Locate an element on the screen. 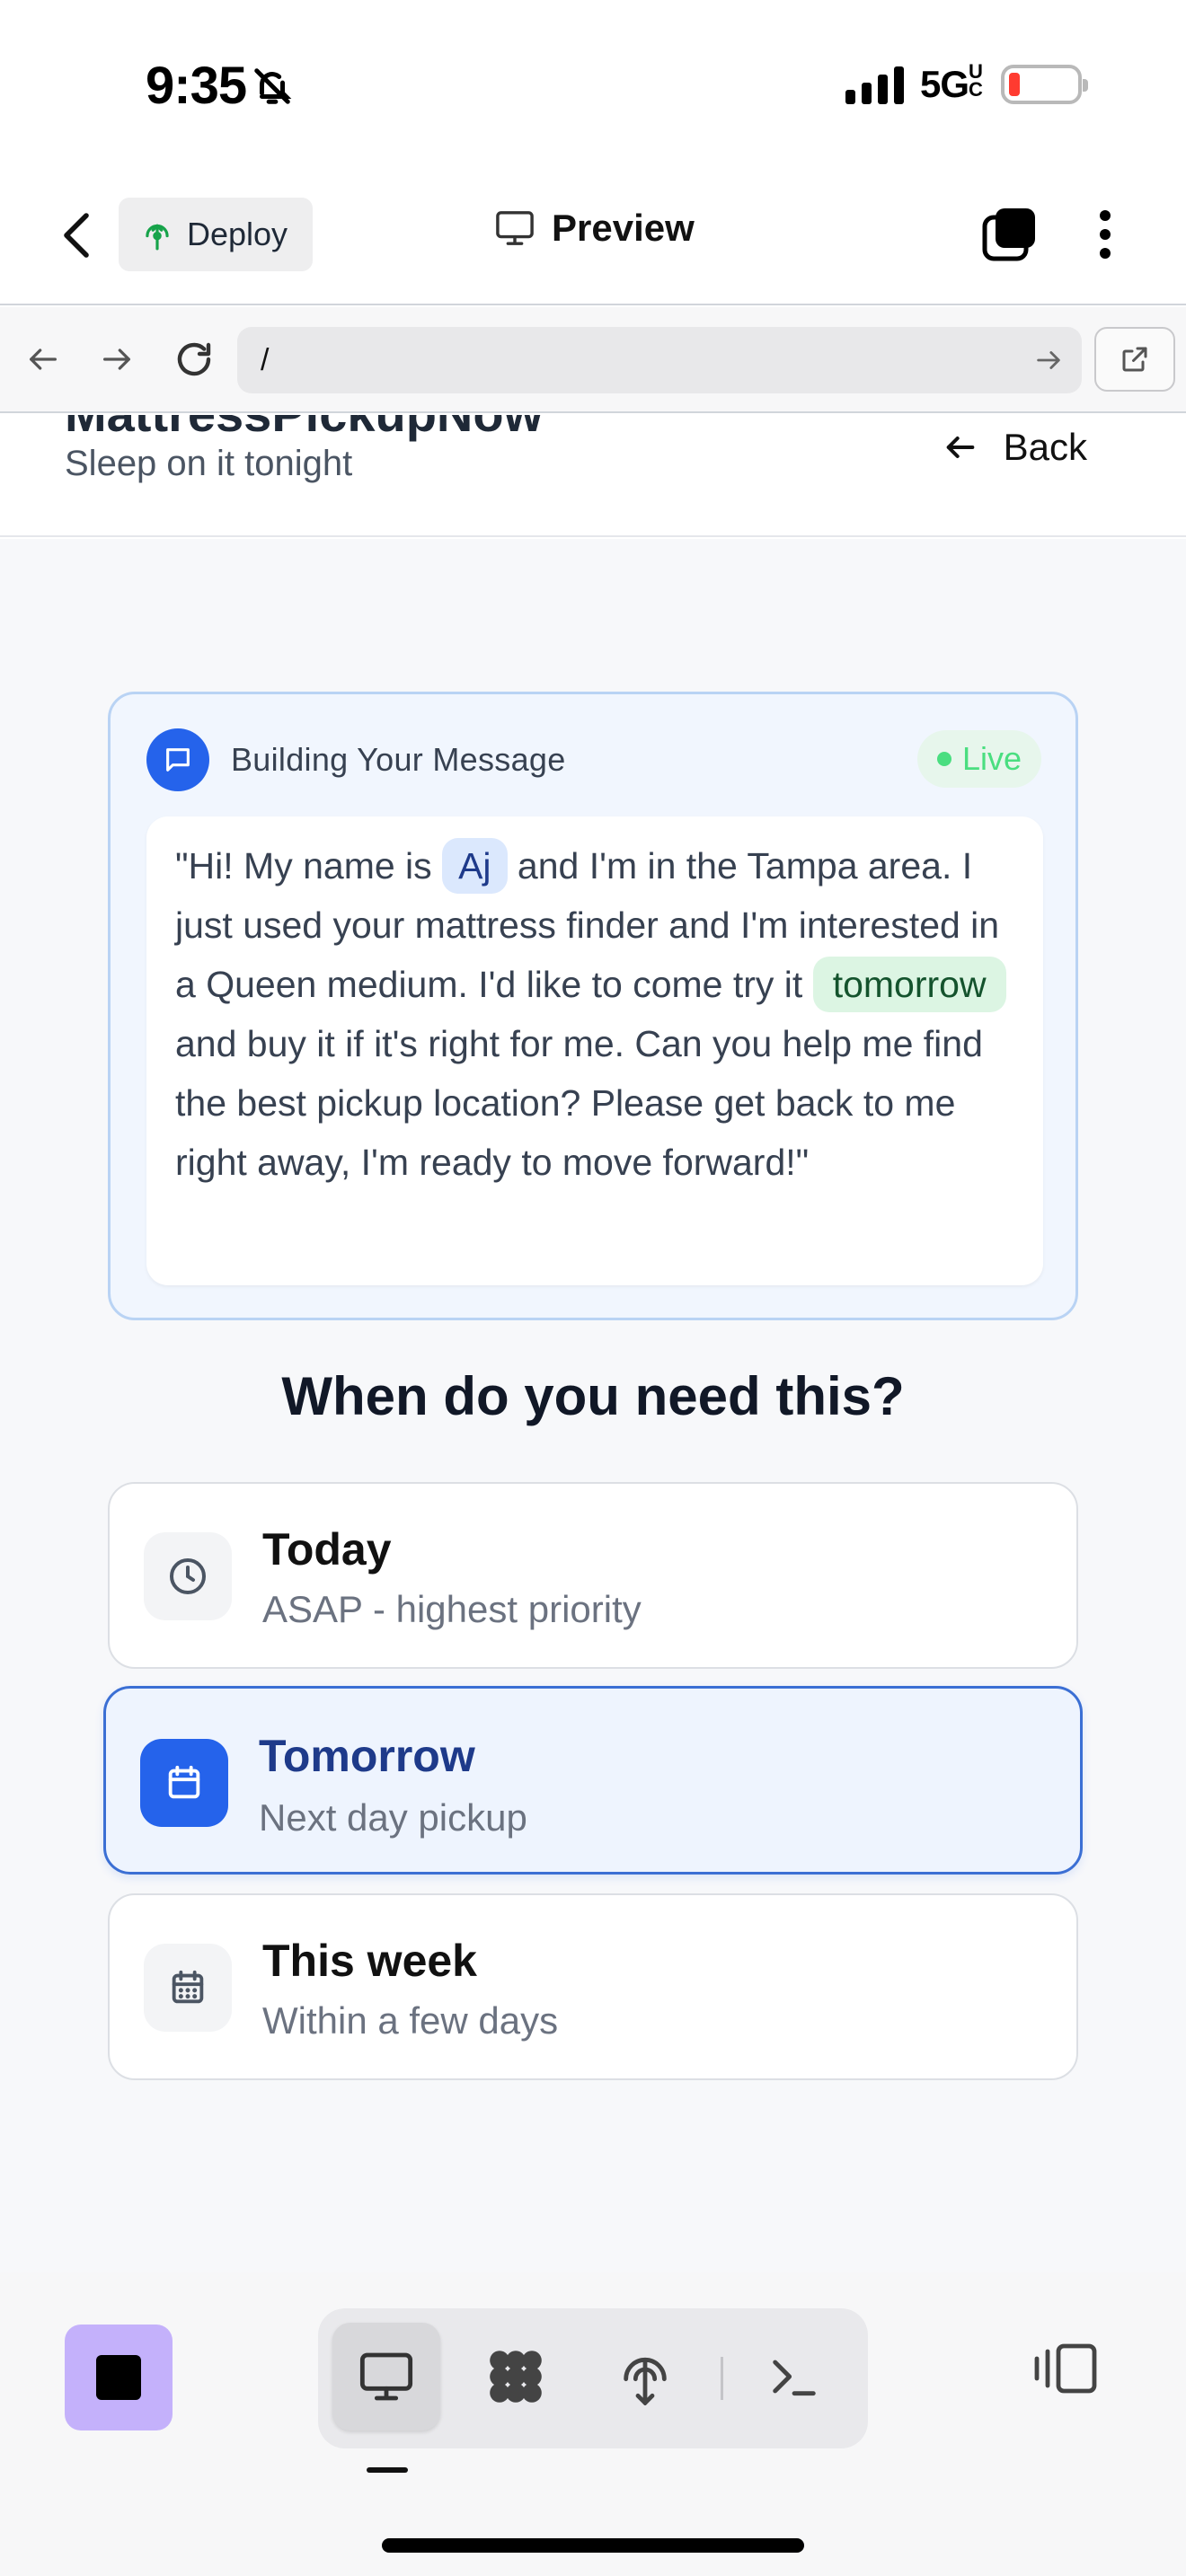  clock-icon is located at coordinates (188, 1576).